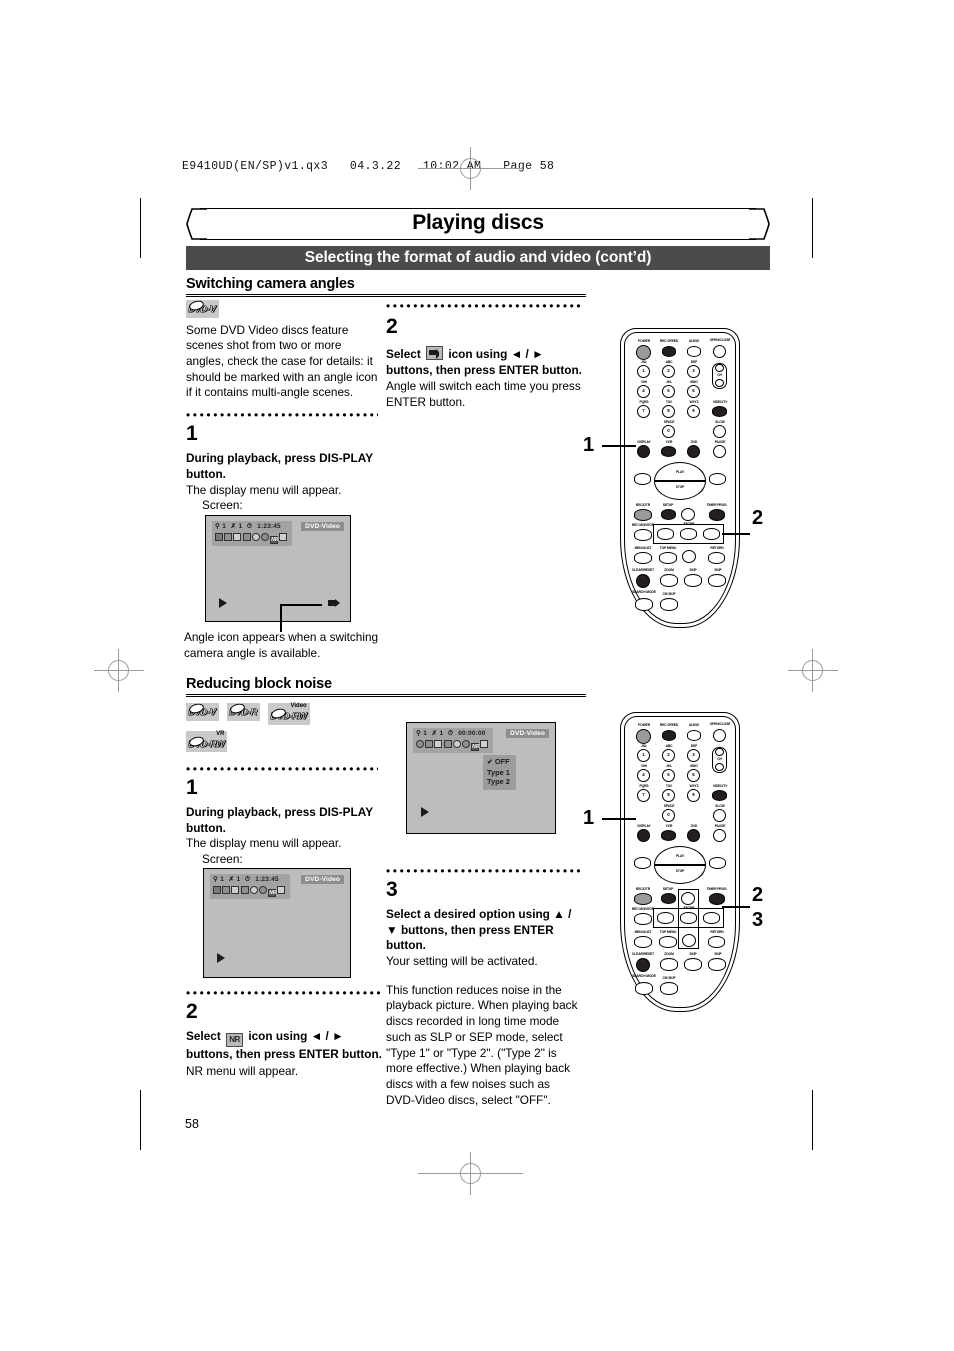 The height and width of the screenshot is (1351, 954). What do you see at coordinates (219, 537) in the screenshot?
I see `osd-icon-title` at bounding box center [219, 537].